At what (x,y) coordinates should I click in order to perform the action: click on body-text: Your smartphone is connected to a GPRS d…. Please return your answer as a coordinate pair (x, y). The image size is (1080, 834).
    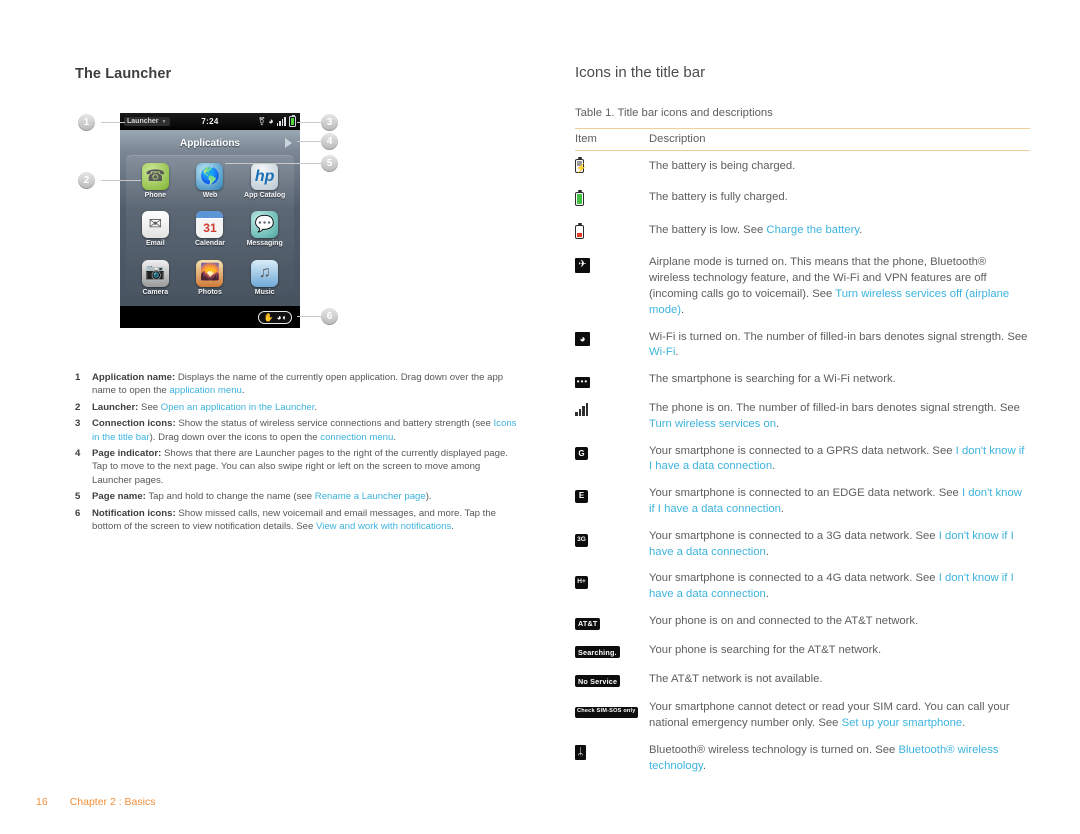
    Looking at the image, I should click on (802, 450).